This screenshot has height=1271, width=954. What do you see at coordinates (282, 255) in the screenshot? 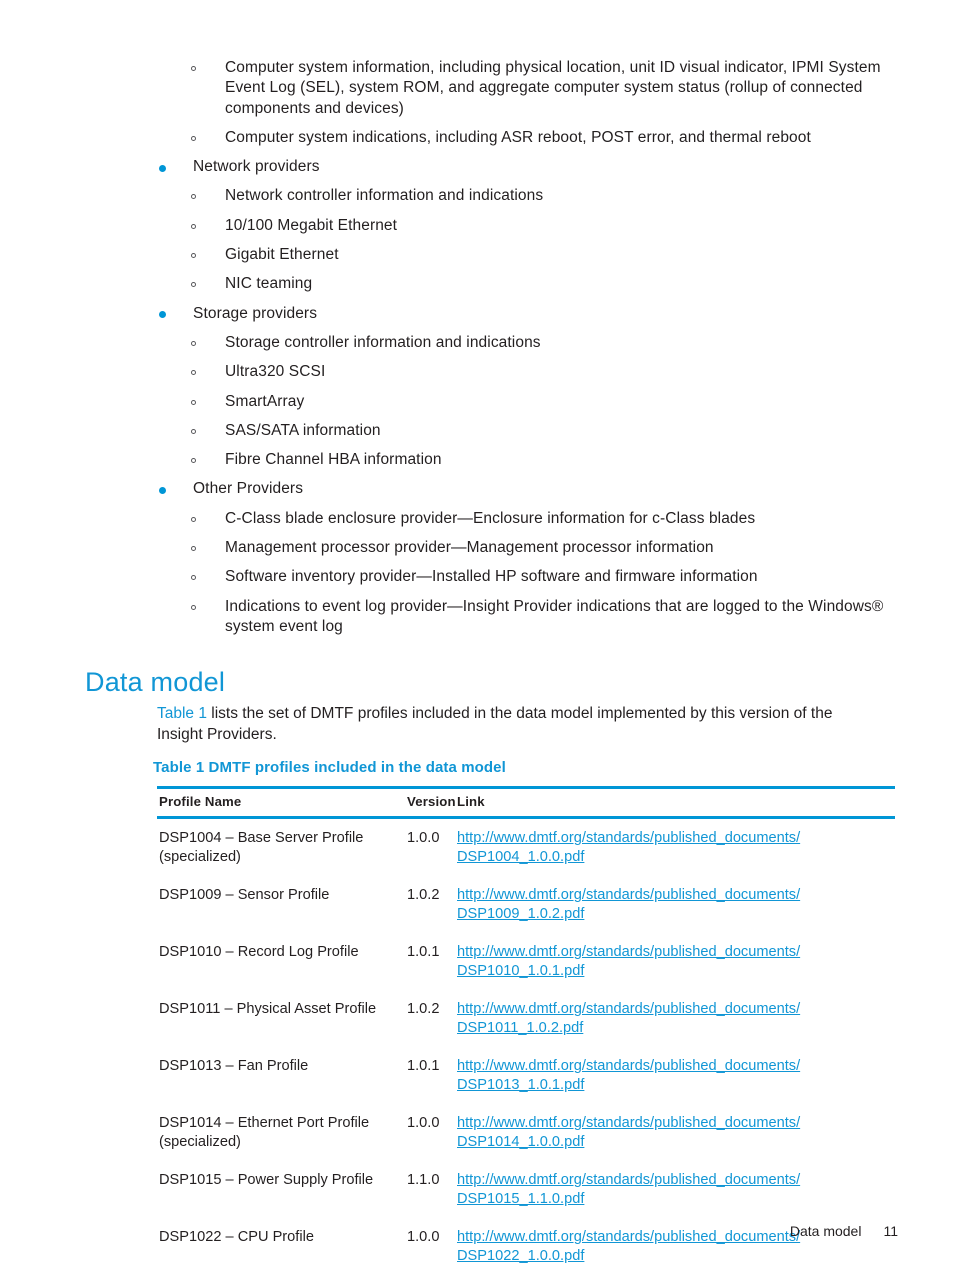
I see `bullet-item-text: Gigabit Ethernet` at bounding box center [282, 255].